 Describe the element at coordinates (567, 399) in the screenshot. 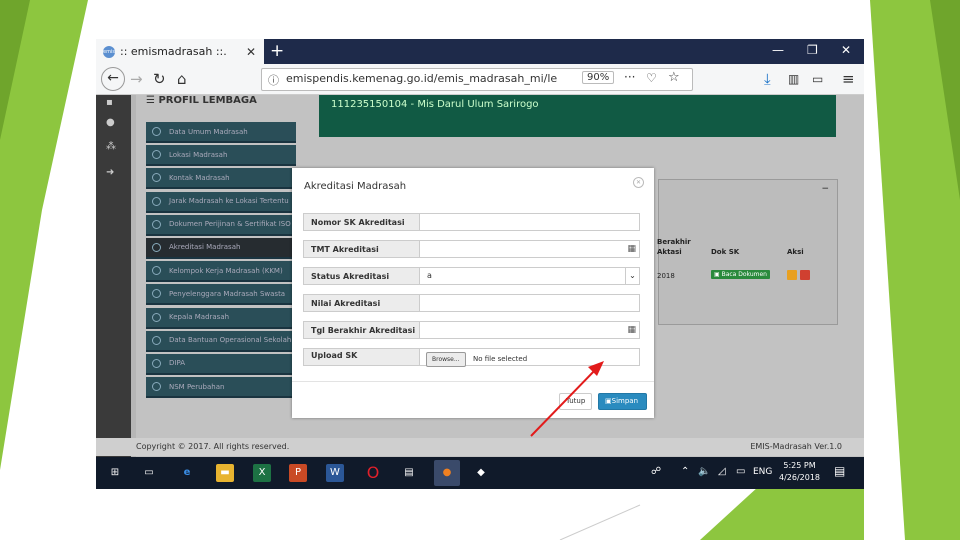

I see `annotation-arrow` at that location.